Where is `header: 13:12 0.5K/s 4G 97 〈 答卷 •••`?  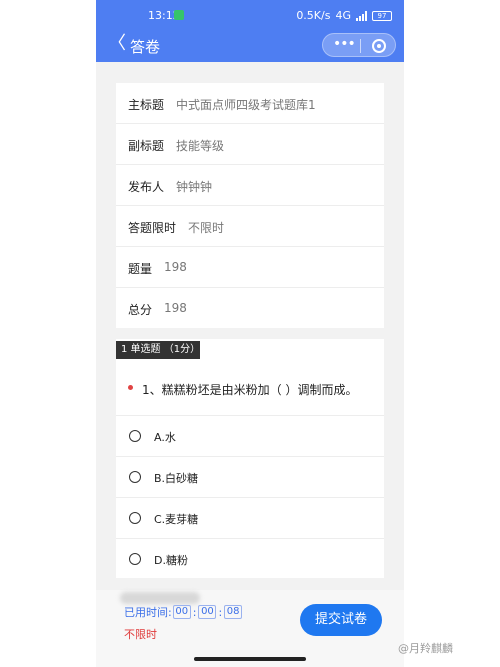
header: 13:12 0.5K/s 4G 97 〈 答卷 ••• is located at coordinates (250, 31).